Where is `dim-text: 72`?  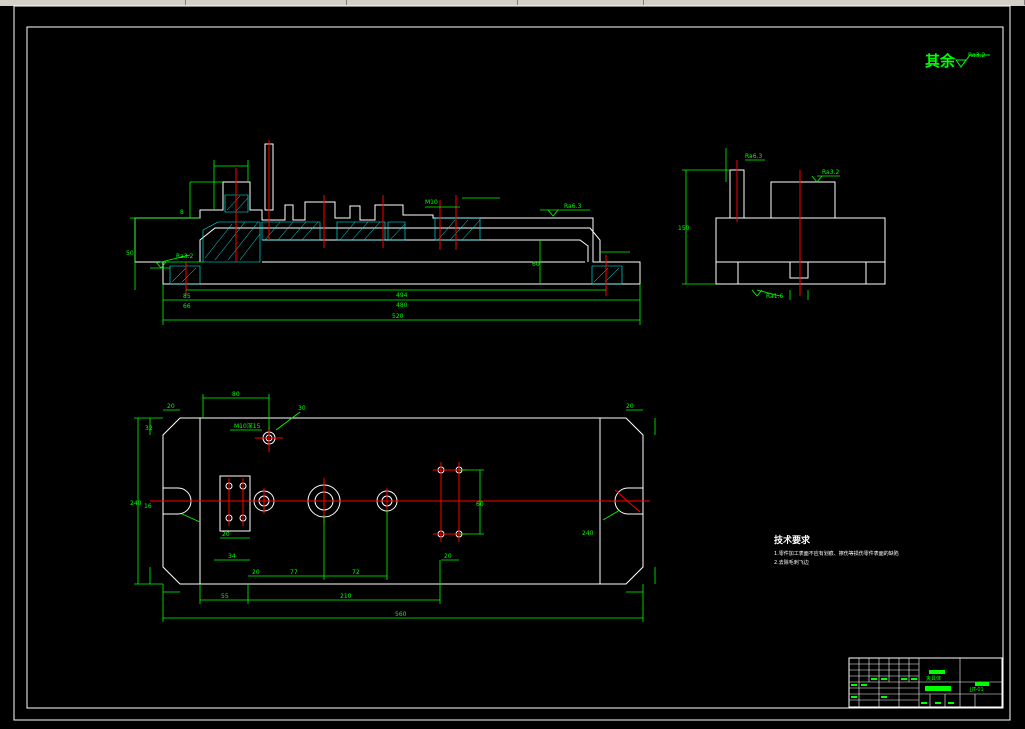 dim-text: 72 is located at coordinates (356, 572).